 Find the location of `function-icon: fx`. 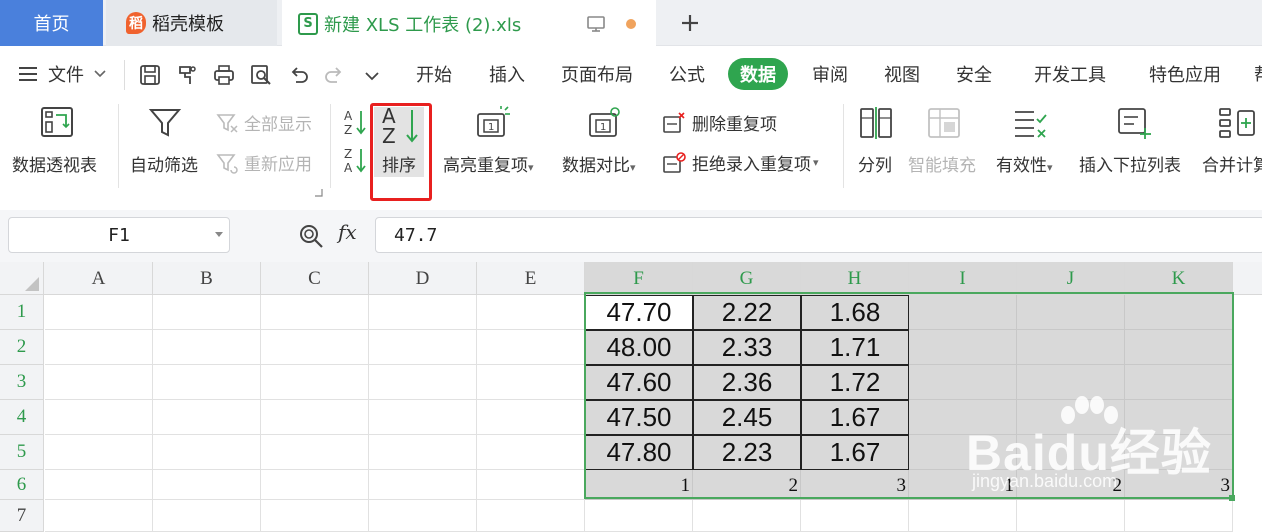

function-icon: fx is located at coordinates (347, 232).